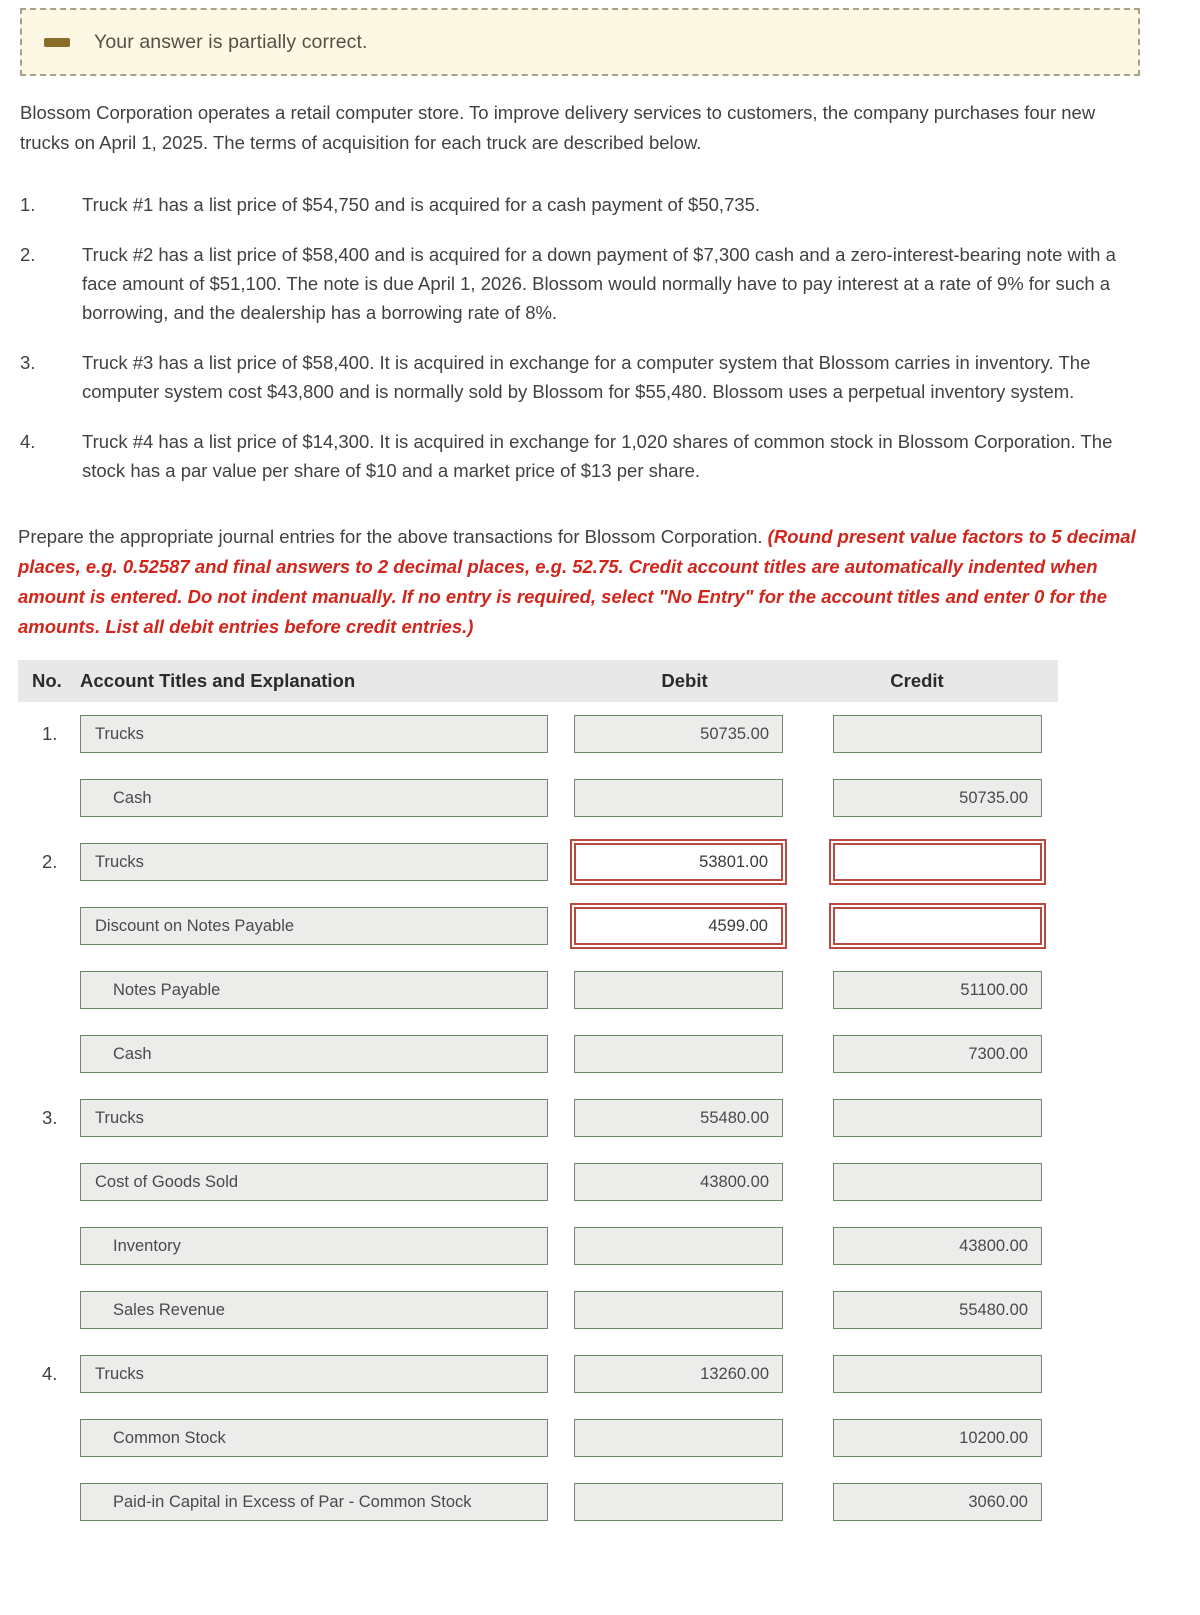 The width and height of the screenshot is (1200, 1615). Describe the element at coordinates (937, 1310) in the screenshot. I see `credit-input: 55480.00` at that location.